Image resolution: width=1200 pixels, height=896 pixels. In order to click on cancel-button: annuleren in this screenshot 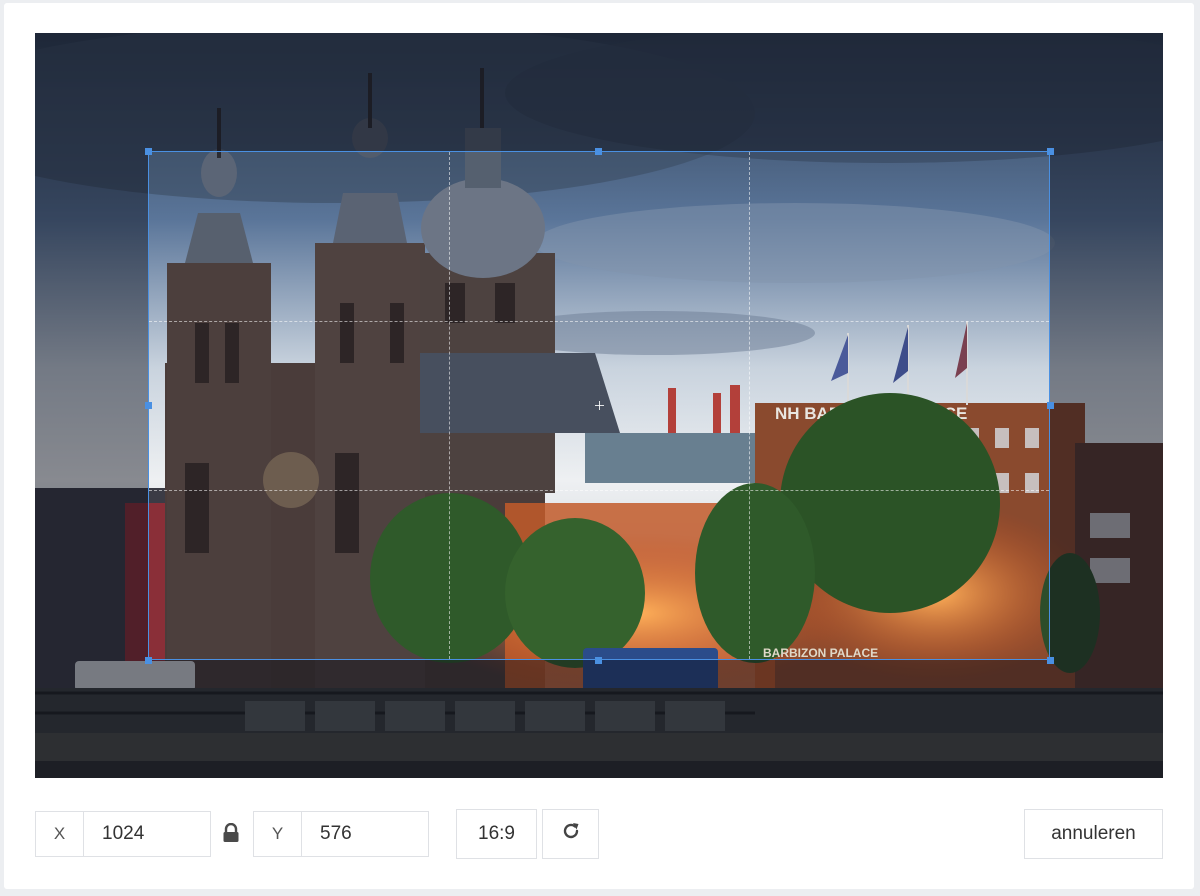, I will do `click(1093, 834)`.